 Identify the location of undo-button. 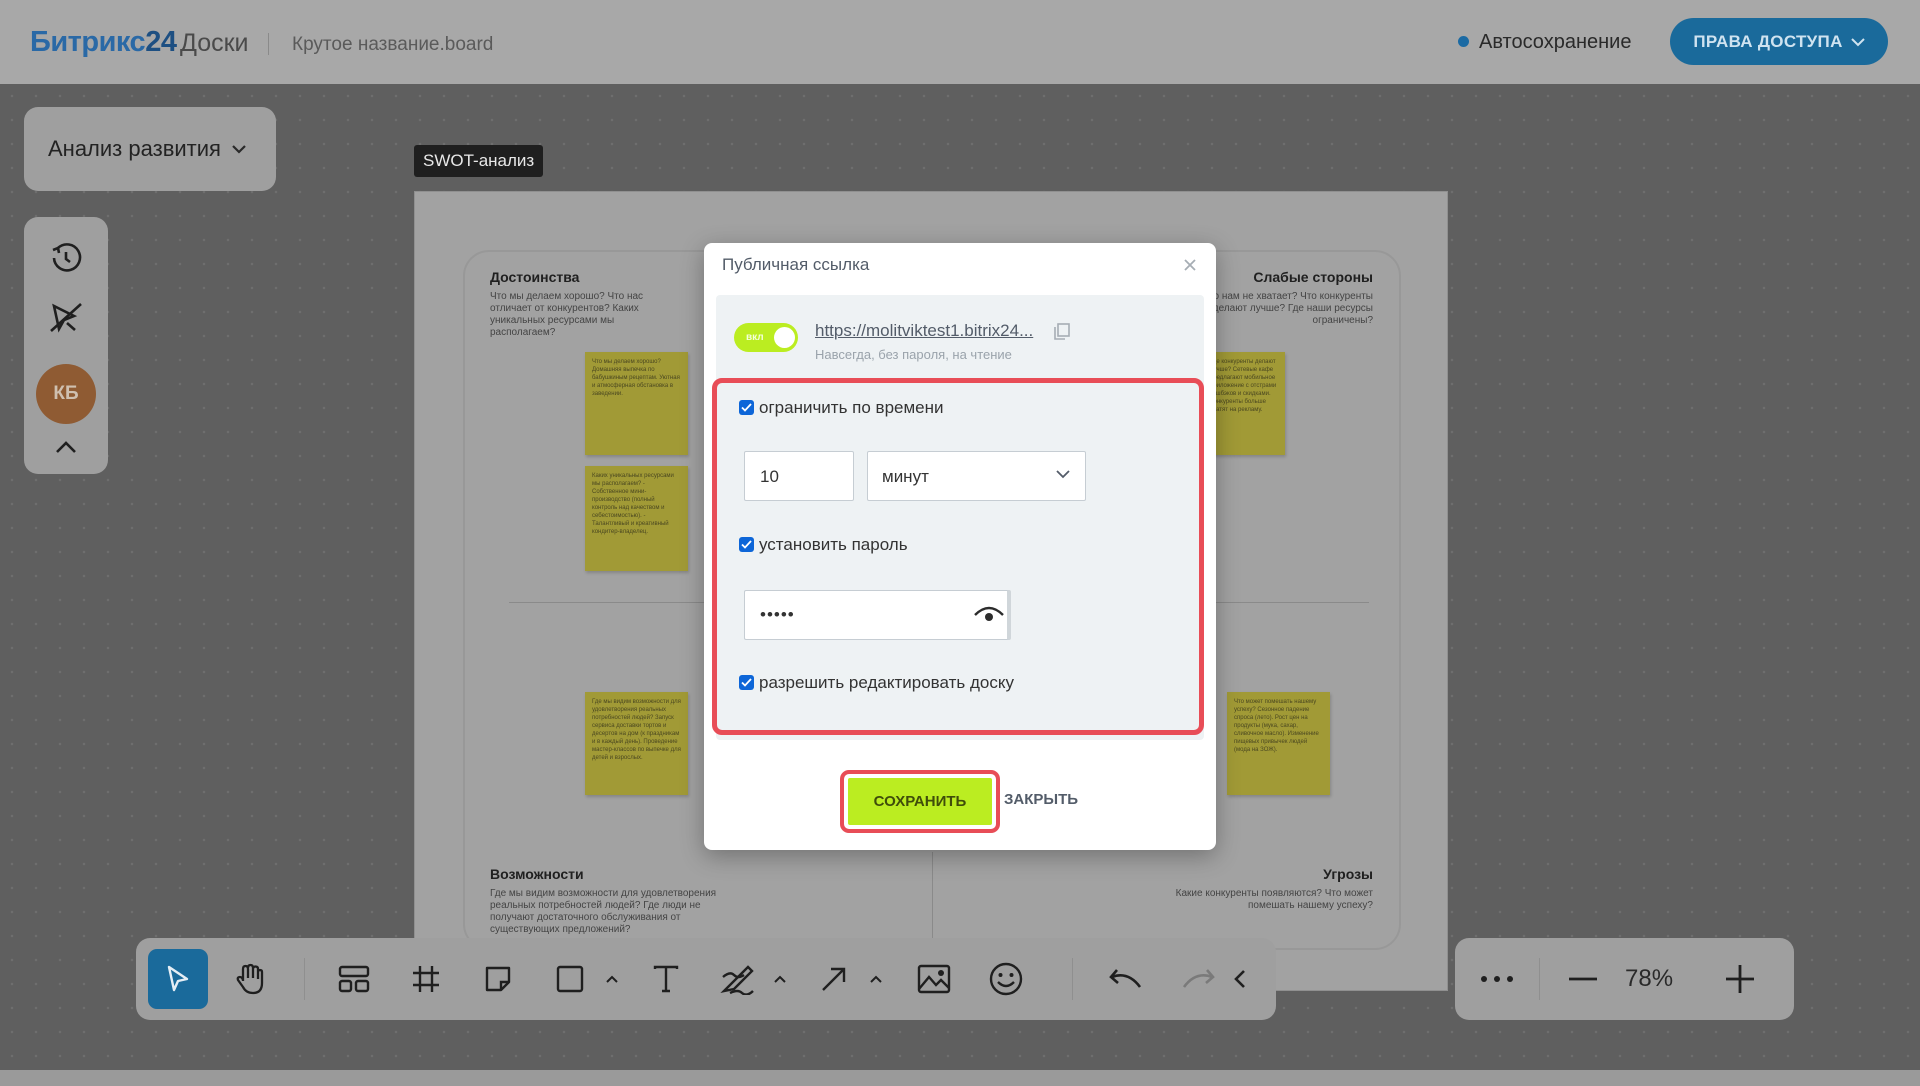
(1126, 979).